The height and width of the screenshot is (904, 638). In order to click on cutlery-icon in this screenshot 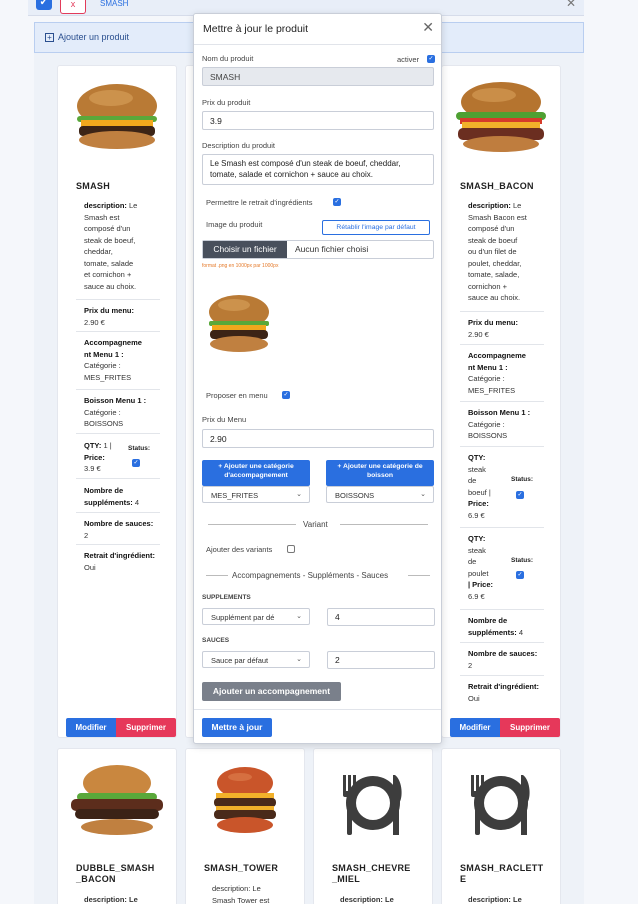, I will do `click(500, 805)`.